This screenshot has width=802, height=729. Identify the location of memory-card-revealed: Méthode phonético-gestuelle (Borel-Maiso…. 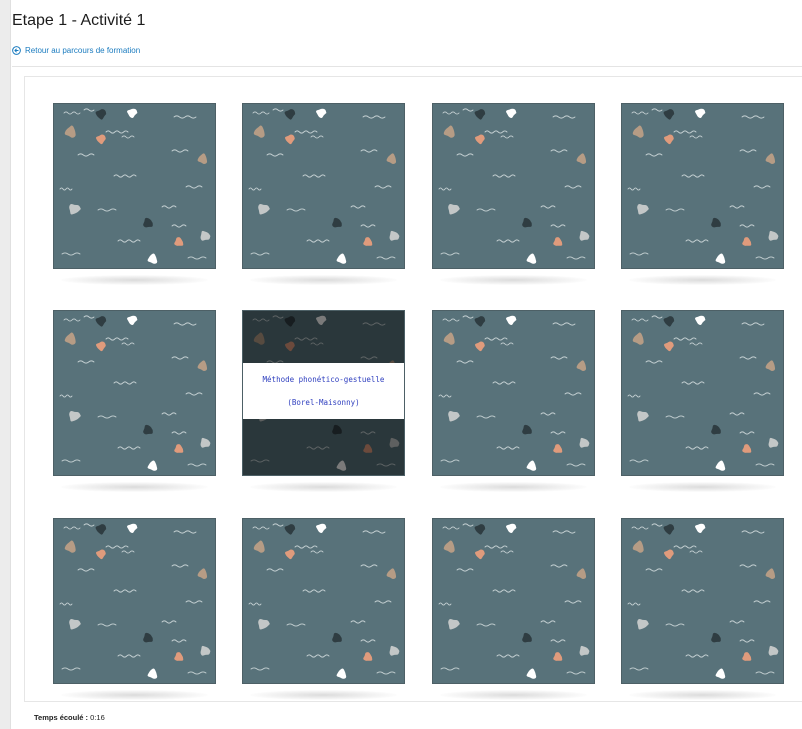
(323, 393).